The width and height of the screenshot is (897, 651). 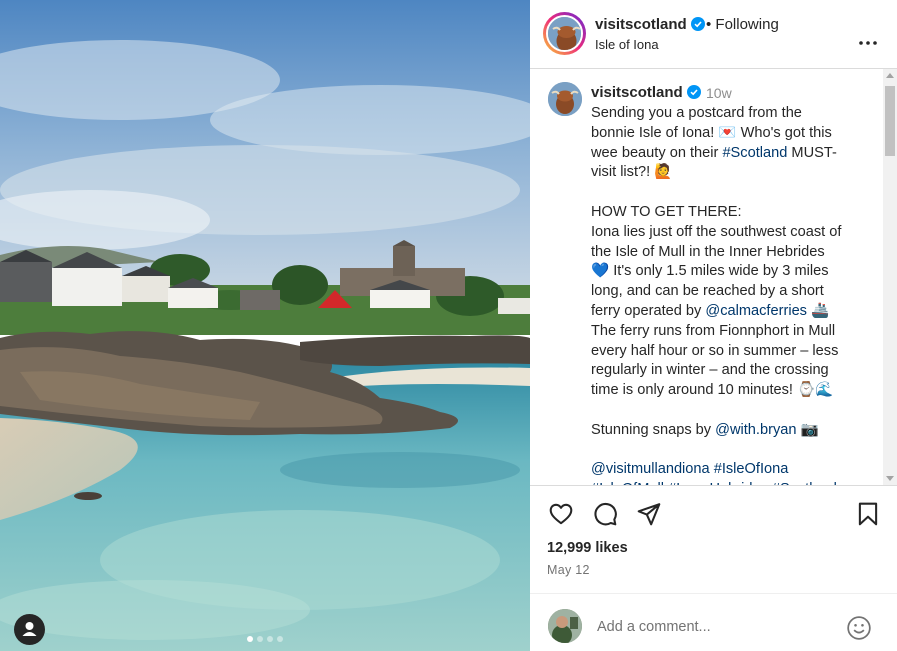 What do you see at coordinates (859, 630) in the screenshot?
I see `emoji-icon` at bounding box center [859, 630].